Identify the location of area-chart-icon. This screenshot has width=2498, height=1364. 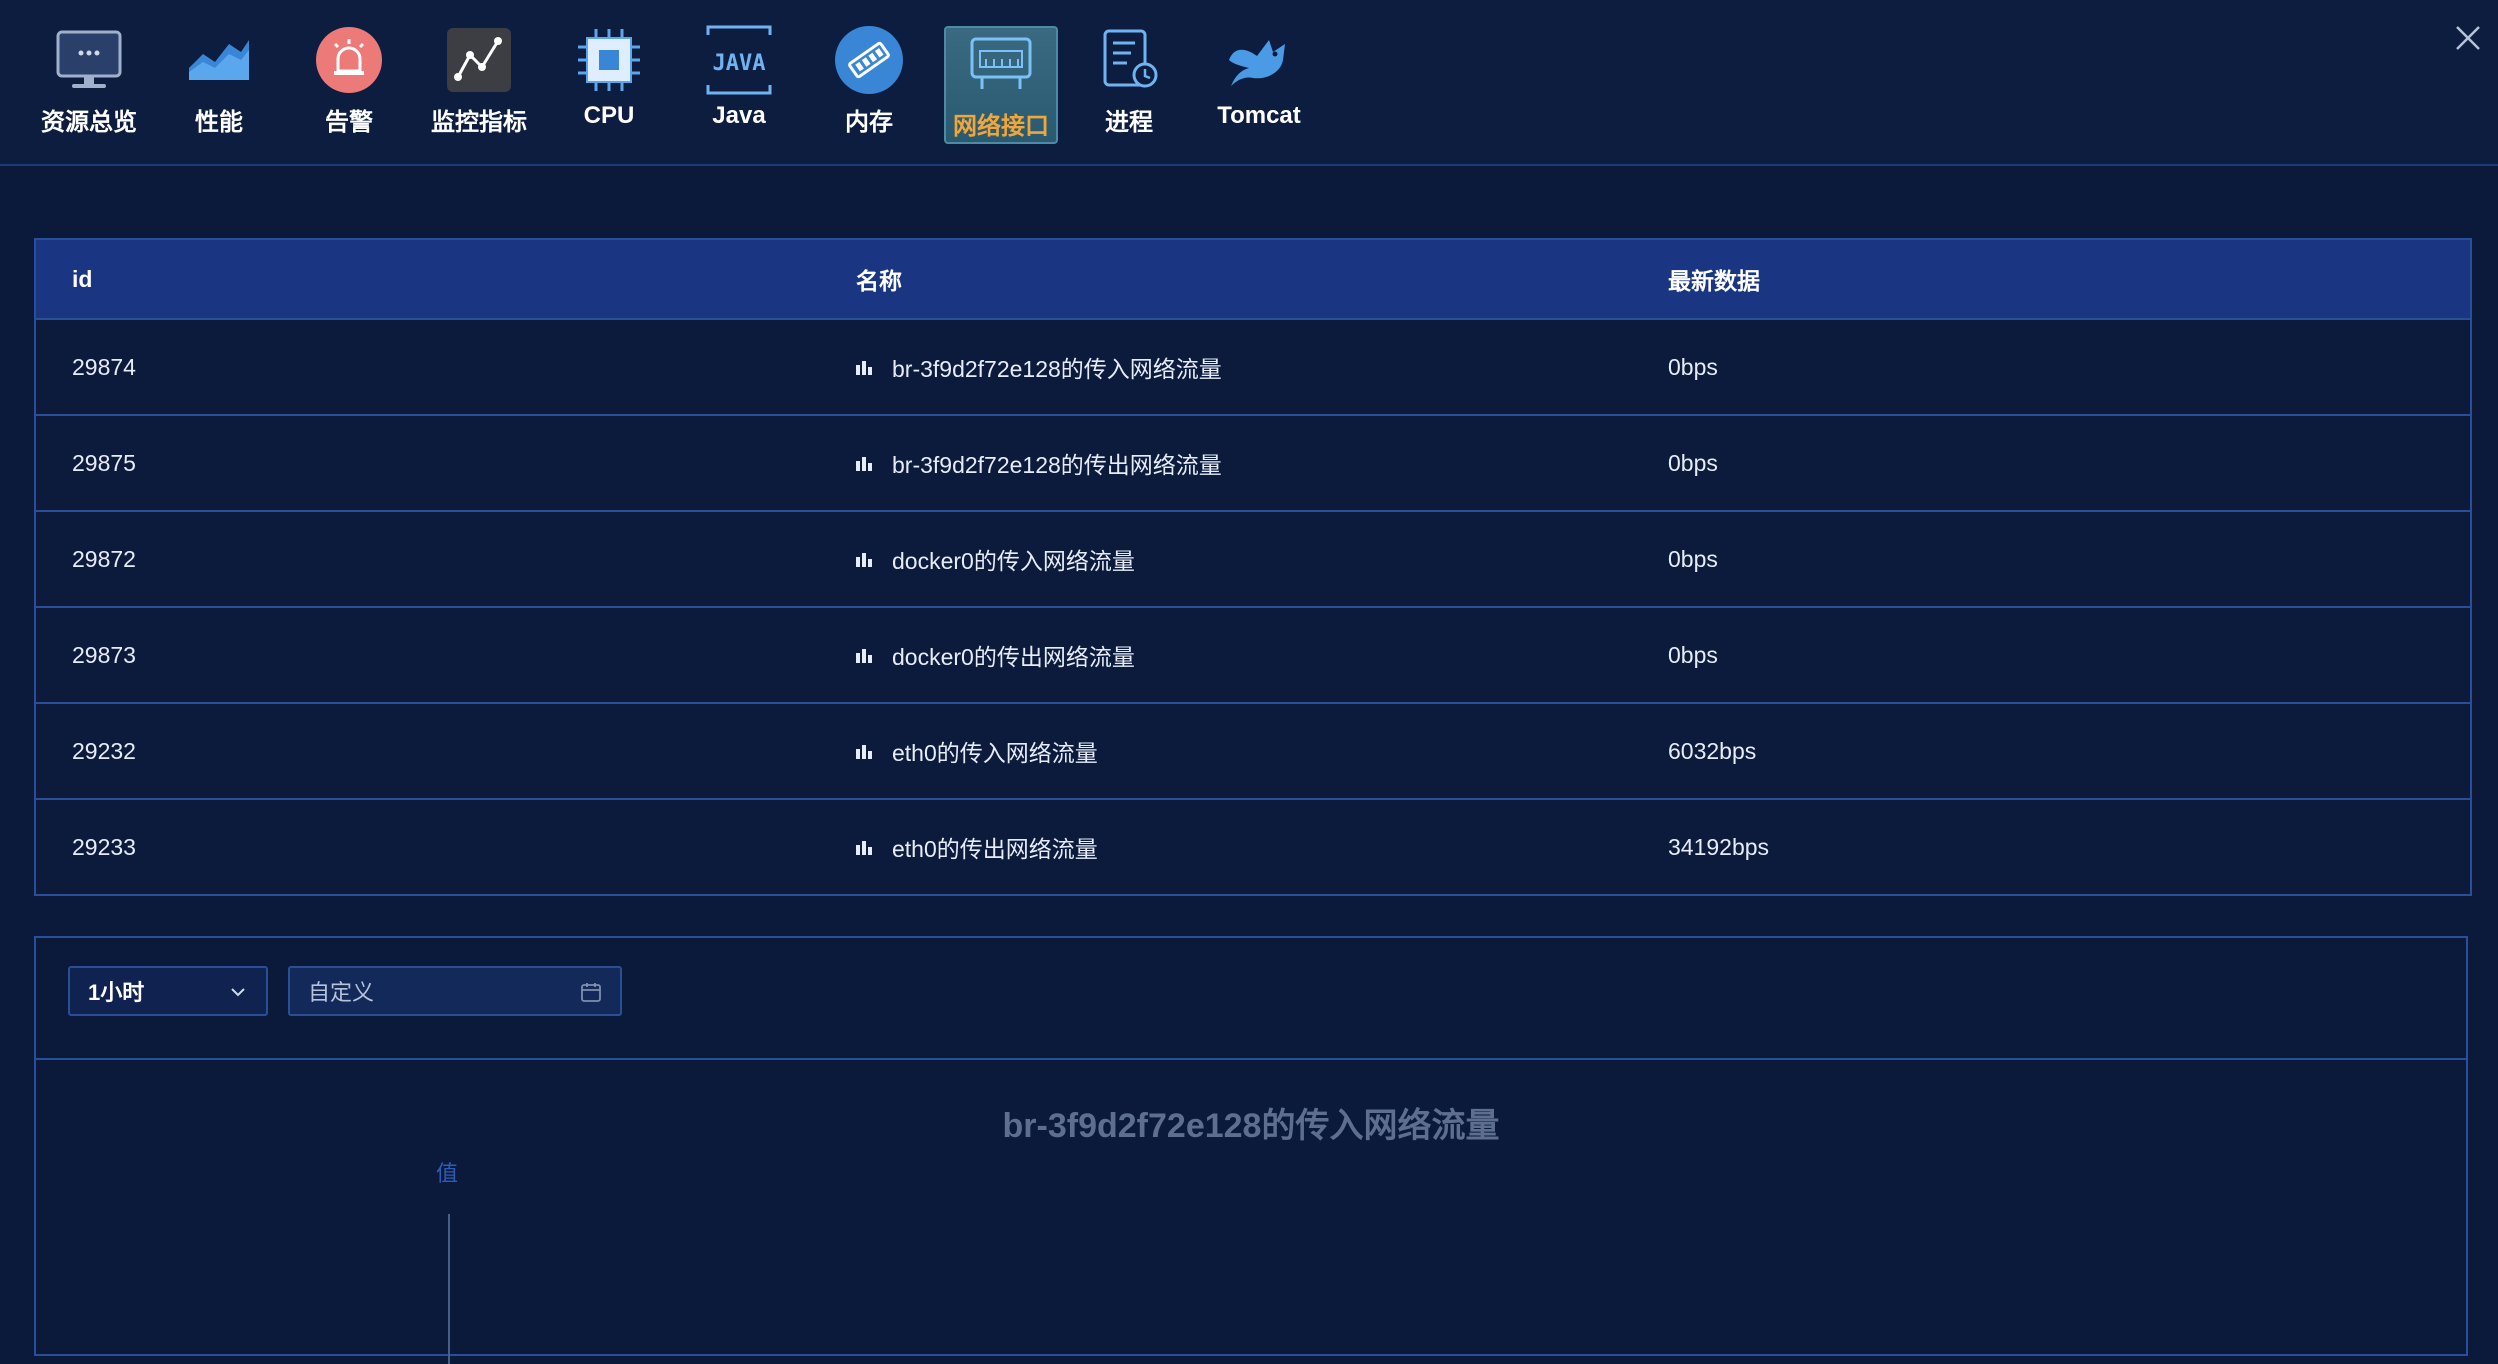
(219, 60).